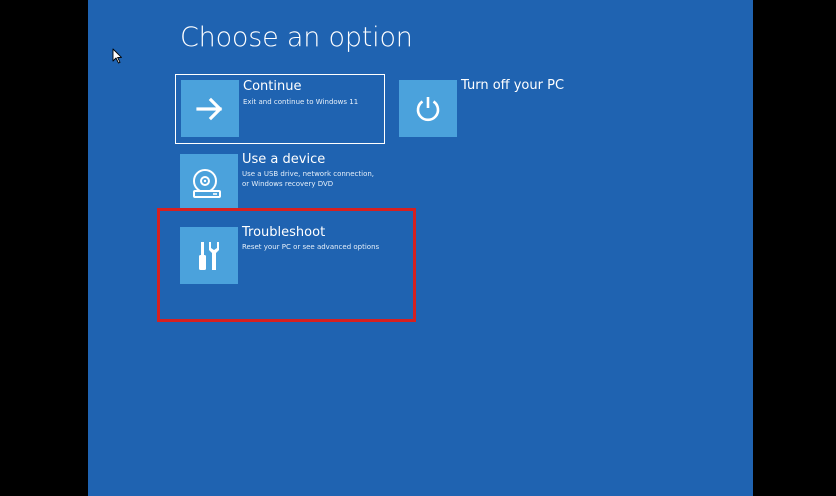 Image resolution: width=836 pixels, height=496 pixels. I want to click on tools-icon, so click(209, 255).